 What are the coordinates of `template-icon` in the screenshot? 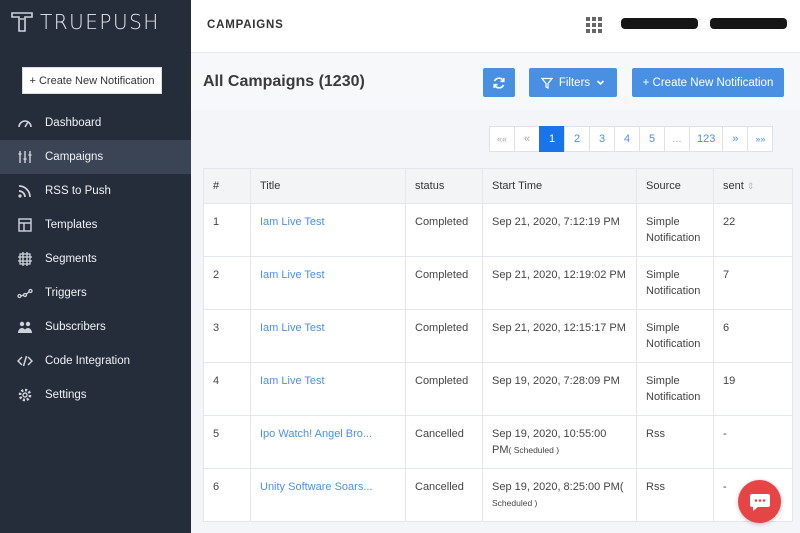 It's located at (25, 225).